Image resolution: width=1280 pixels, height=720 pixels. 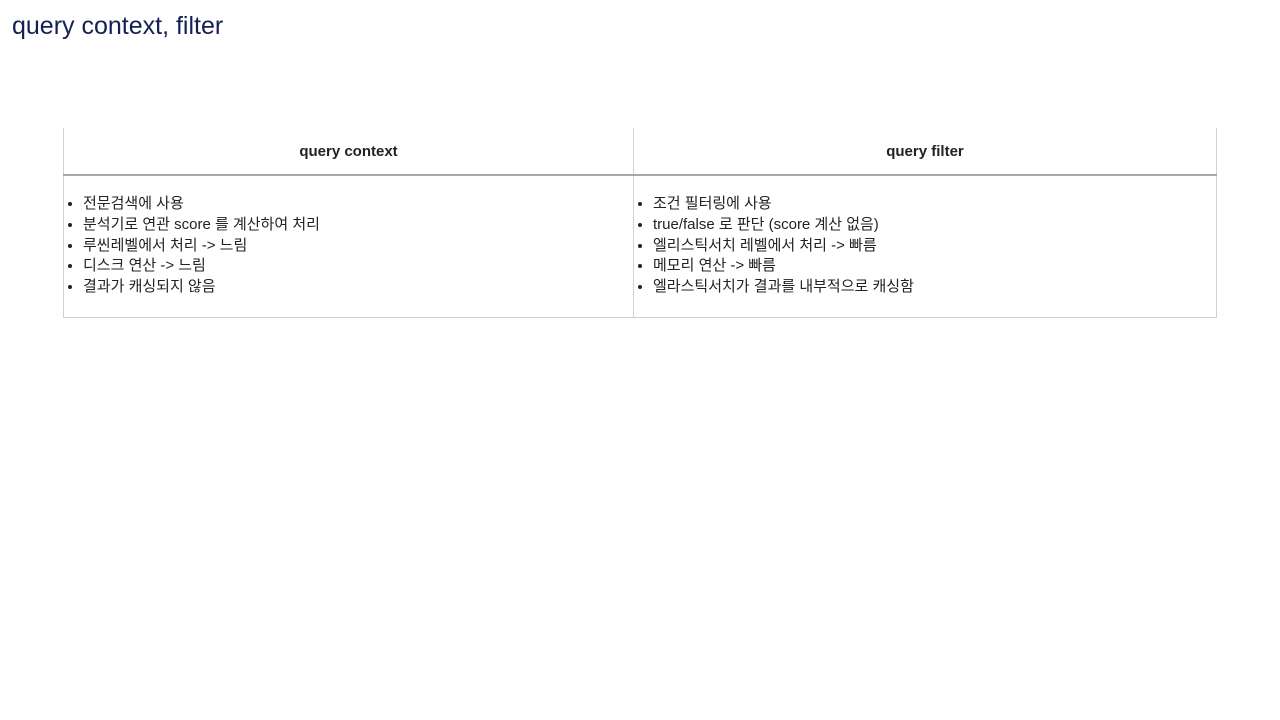 What do you see at coordinates (348, 152) in the screenshot?
I see `column-header-query-context: query context` at bounding box center [348, 152].